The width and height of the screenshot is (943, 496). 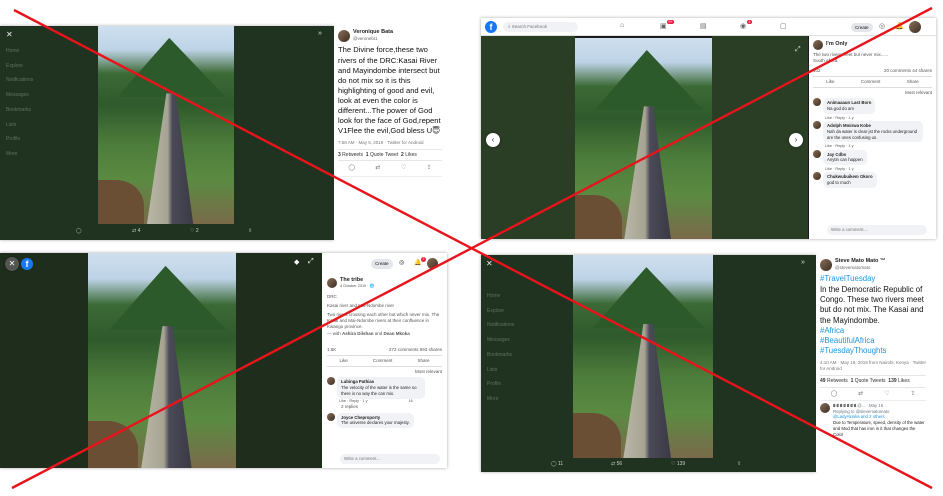 What do you see at coordinates (703, 26) in the screenshot?
I see `marketplace-icon: ▤` at bounding box center [703, 26].